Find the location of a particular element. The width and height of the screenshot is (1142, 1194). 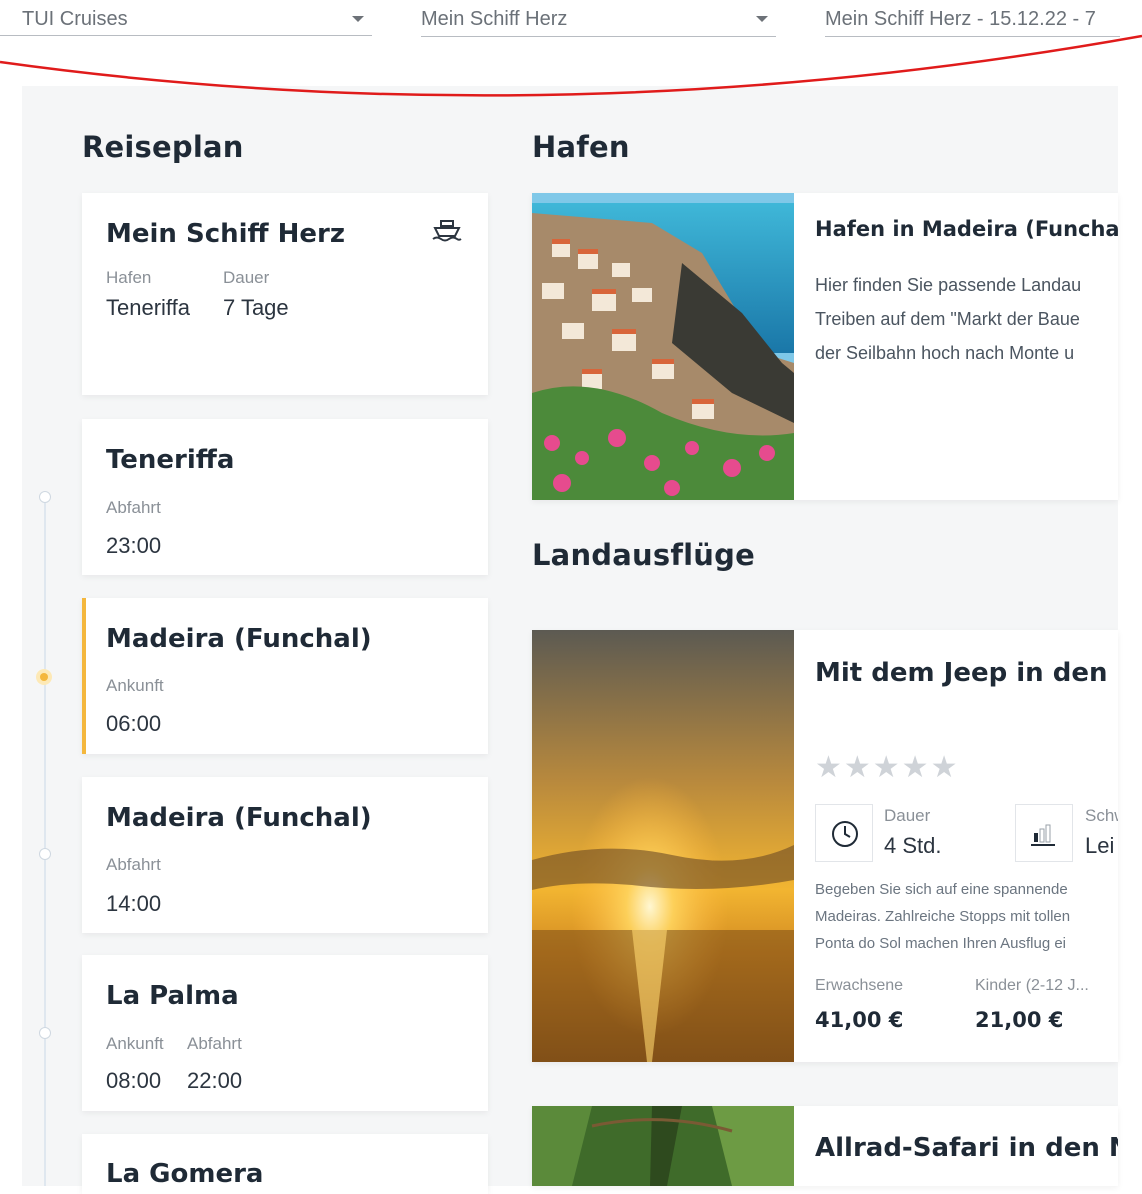

difficulty-value: Lei is located at coordinates (1100, 845).